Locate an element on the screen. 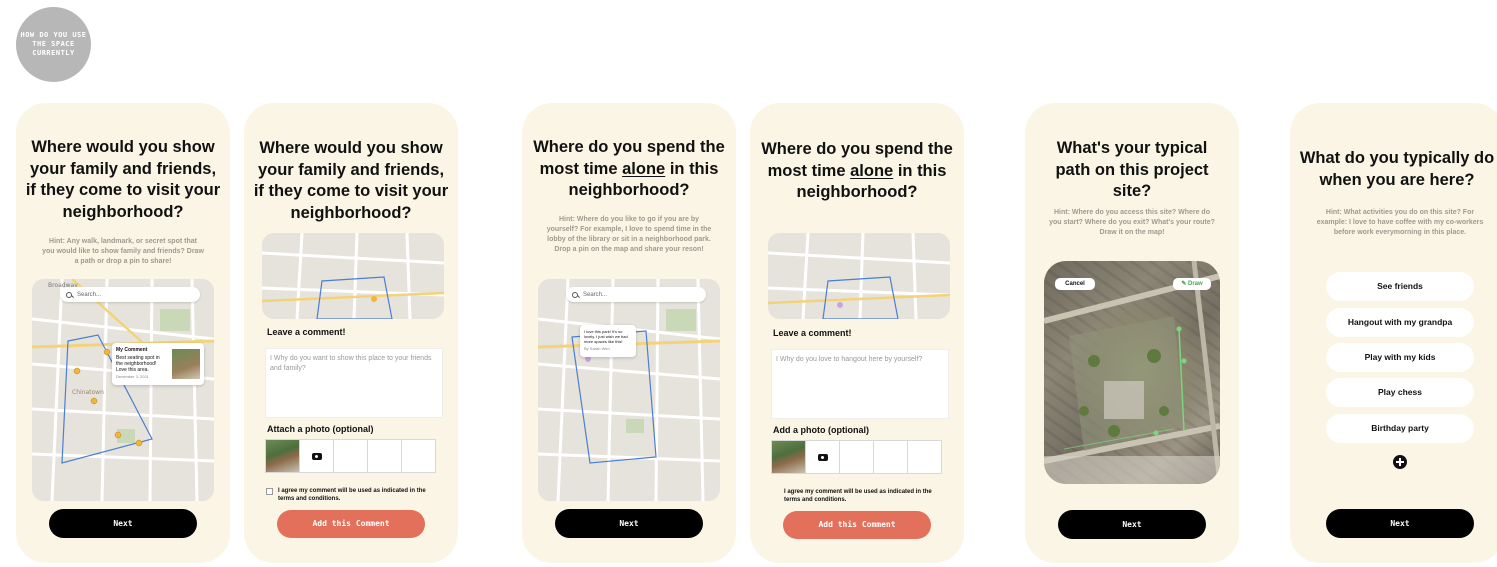  aerial-graphic is located at coordinates (1132, 372).